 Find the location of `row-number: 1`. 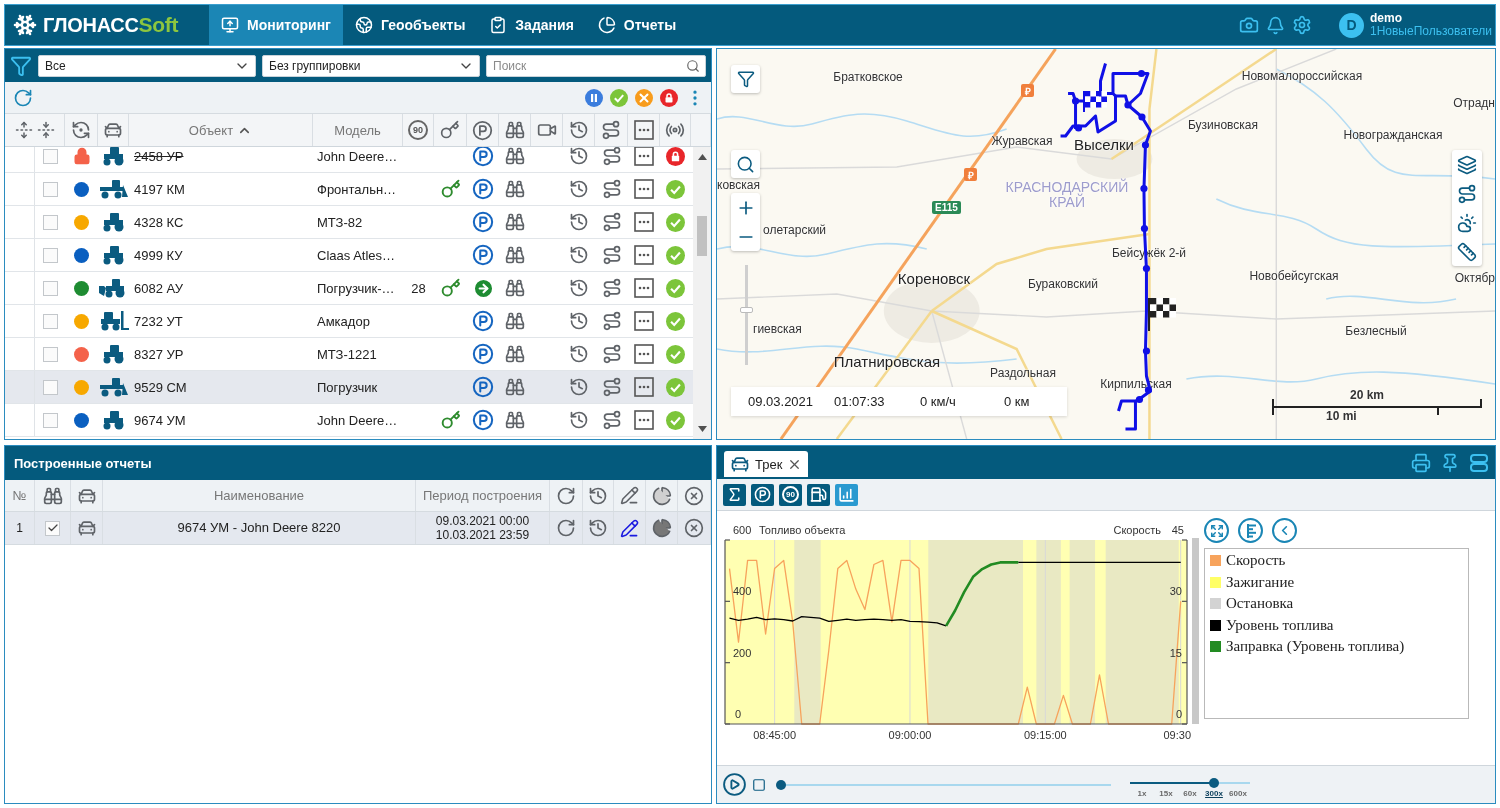

row-number: 1 is located at coordinates (19, 528).